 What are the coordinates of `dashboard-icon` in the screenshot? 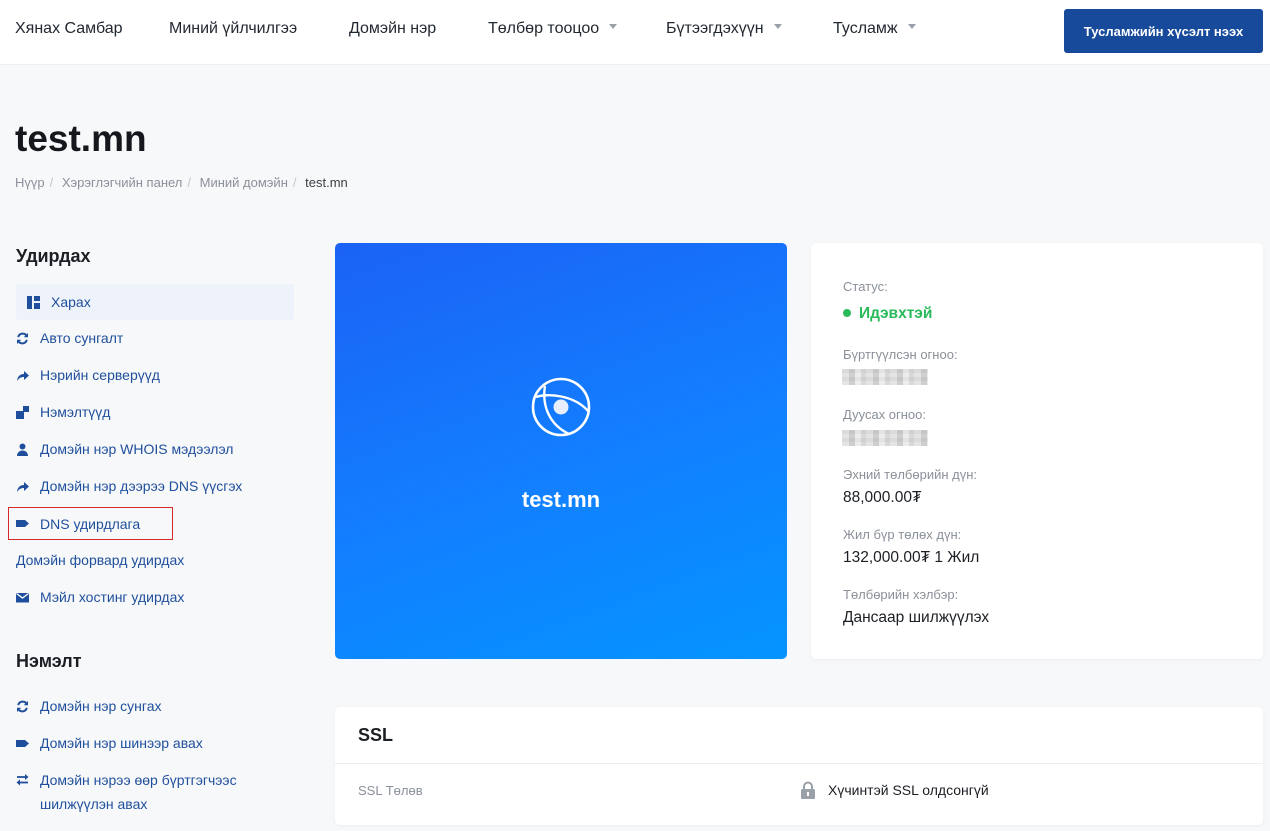 It's located at (33, 302).